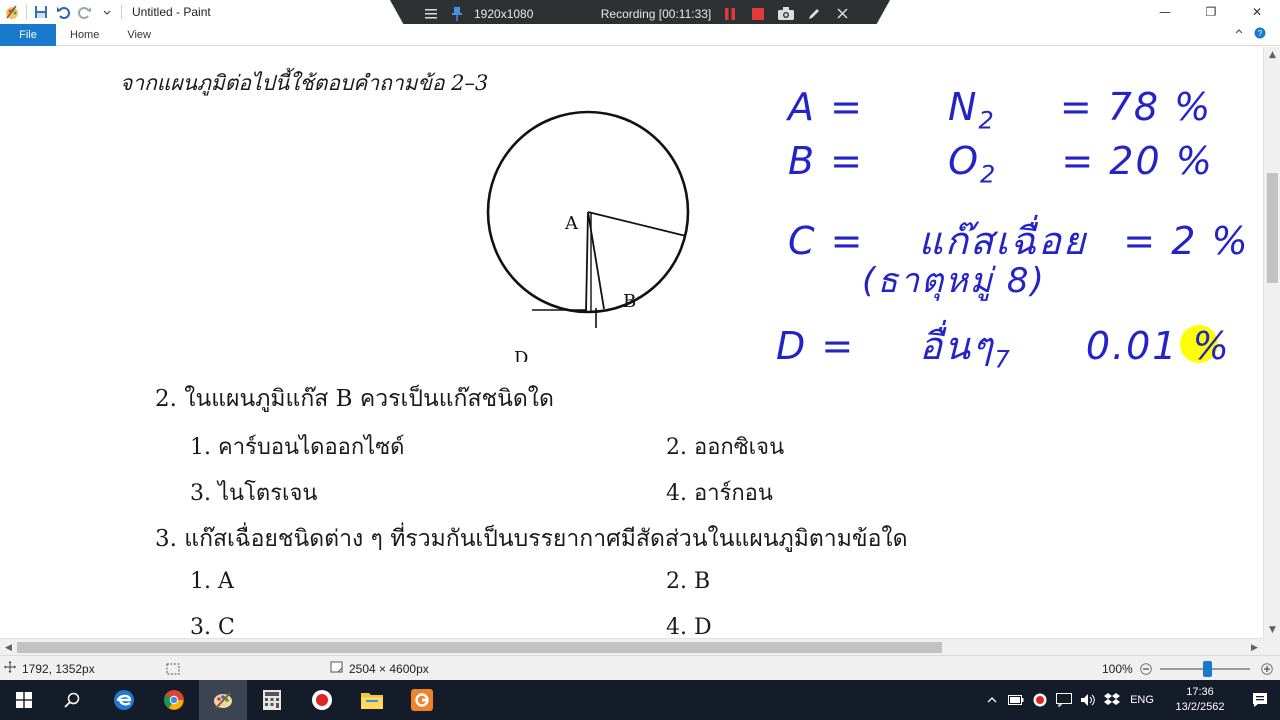 This screenshot has width=1280, height=720. What do you see at coordinates (1000, 110) in the screenshot?
I see `annotation-line-a: A = N2 = 78 %` at bounding box center [1000, 110].